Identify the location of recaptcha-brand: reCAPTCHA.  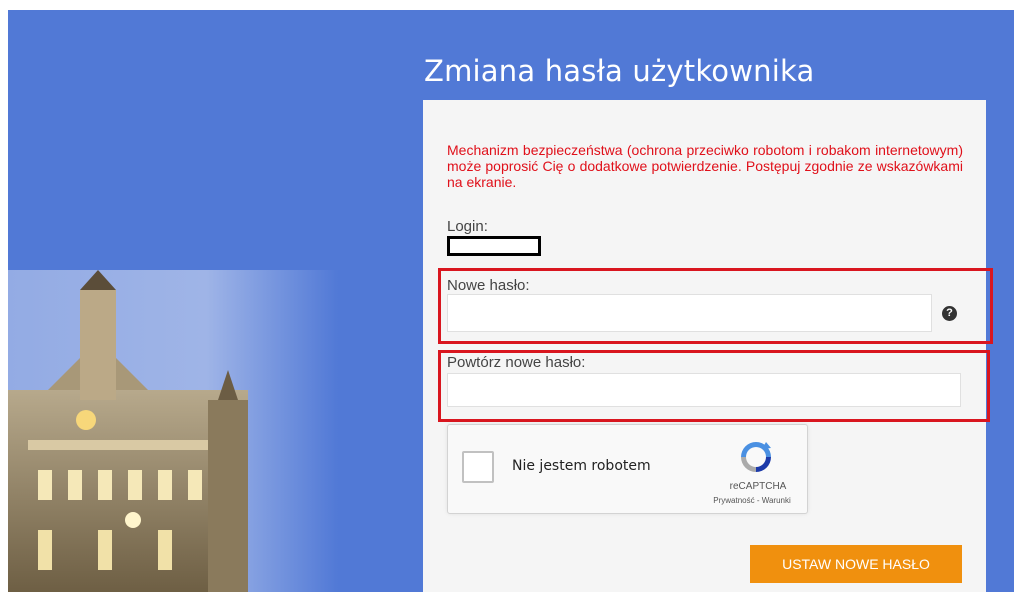
(758, 486).